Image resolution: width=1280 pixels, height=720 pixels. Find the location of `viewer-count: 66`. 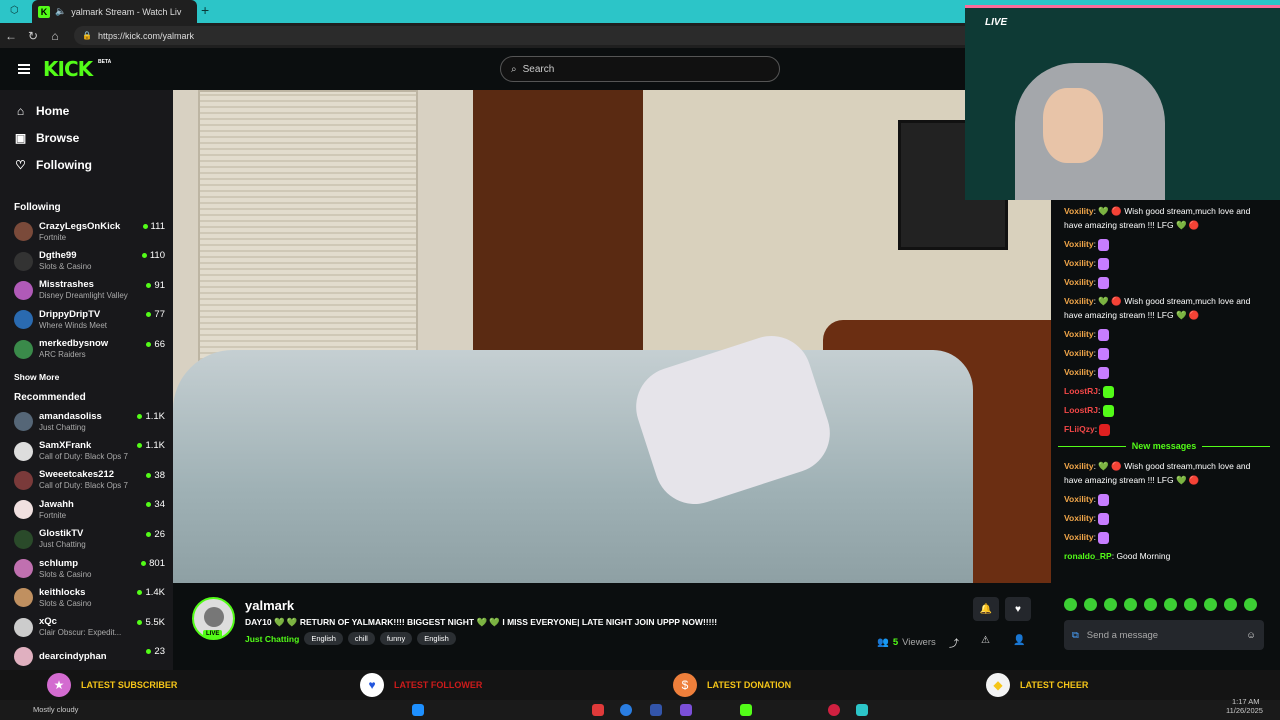

viewer-count: 66 is located at coordinates (155, 344).